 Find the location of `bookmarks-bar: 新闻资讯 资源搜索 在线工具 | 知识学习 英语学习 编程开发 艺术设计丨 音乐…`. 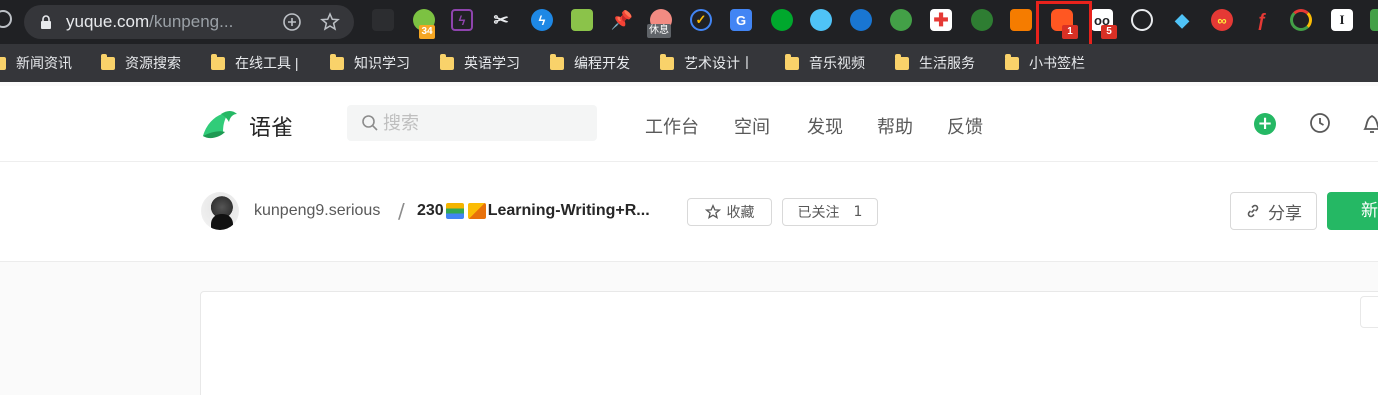

bookmarks-bar: 新闻资讯 资源搜索 在线工具 | 知识学习 英语学习 编程开发 艺术设计丨 音乐… is located at coordinates (689, 63).